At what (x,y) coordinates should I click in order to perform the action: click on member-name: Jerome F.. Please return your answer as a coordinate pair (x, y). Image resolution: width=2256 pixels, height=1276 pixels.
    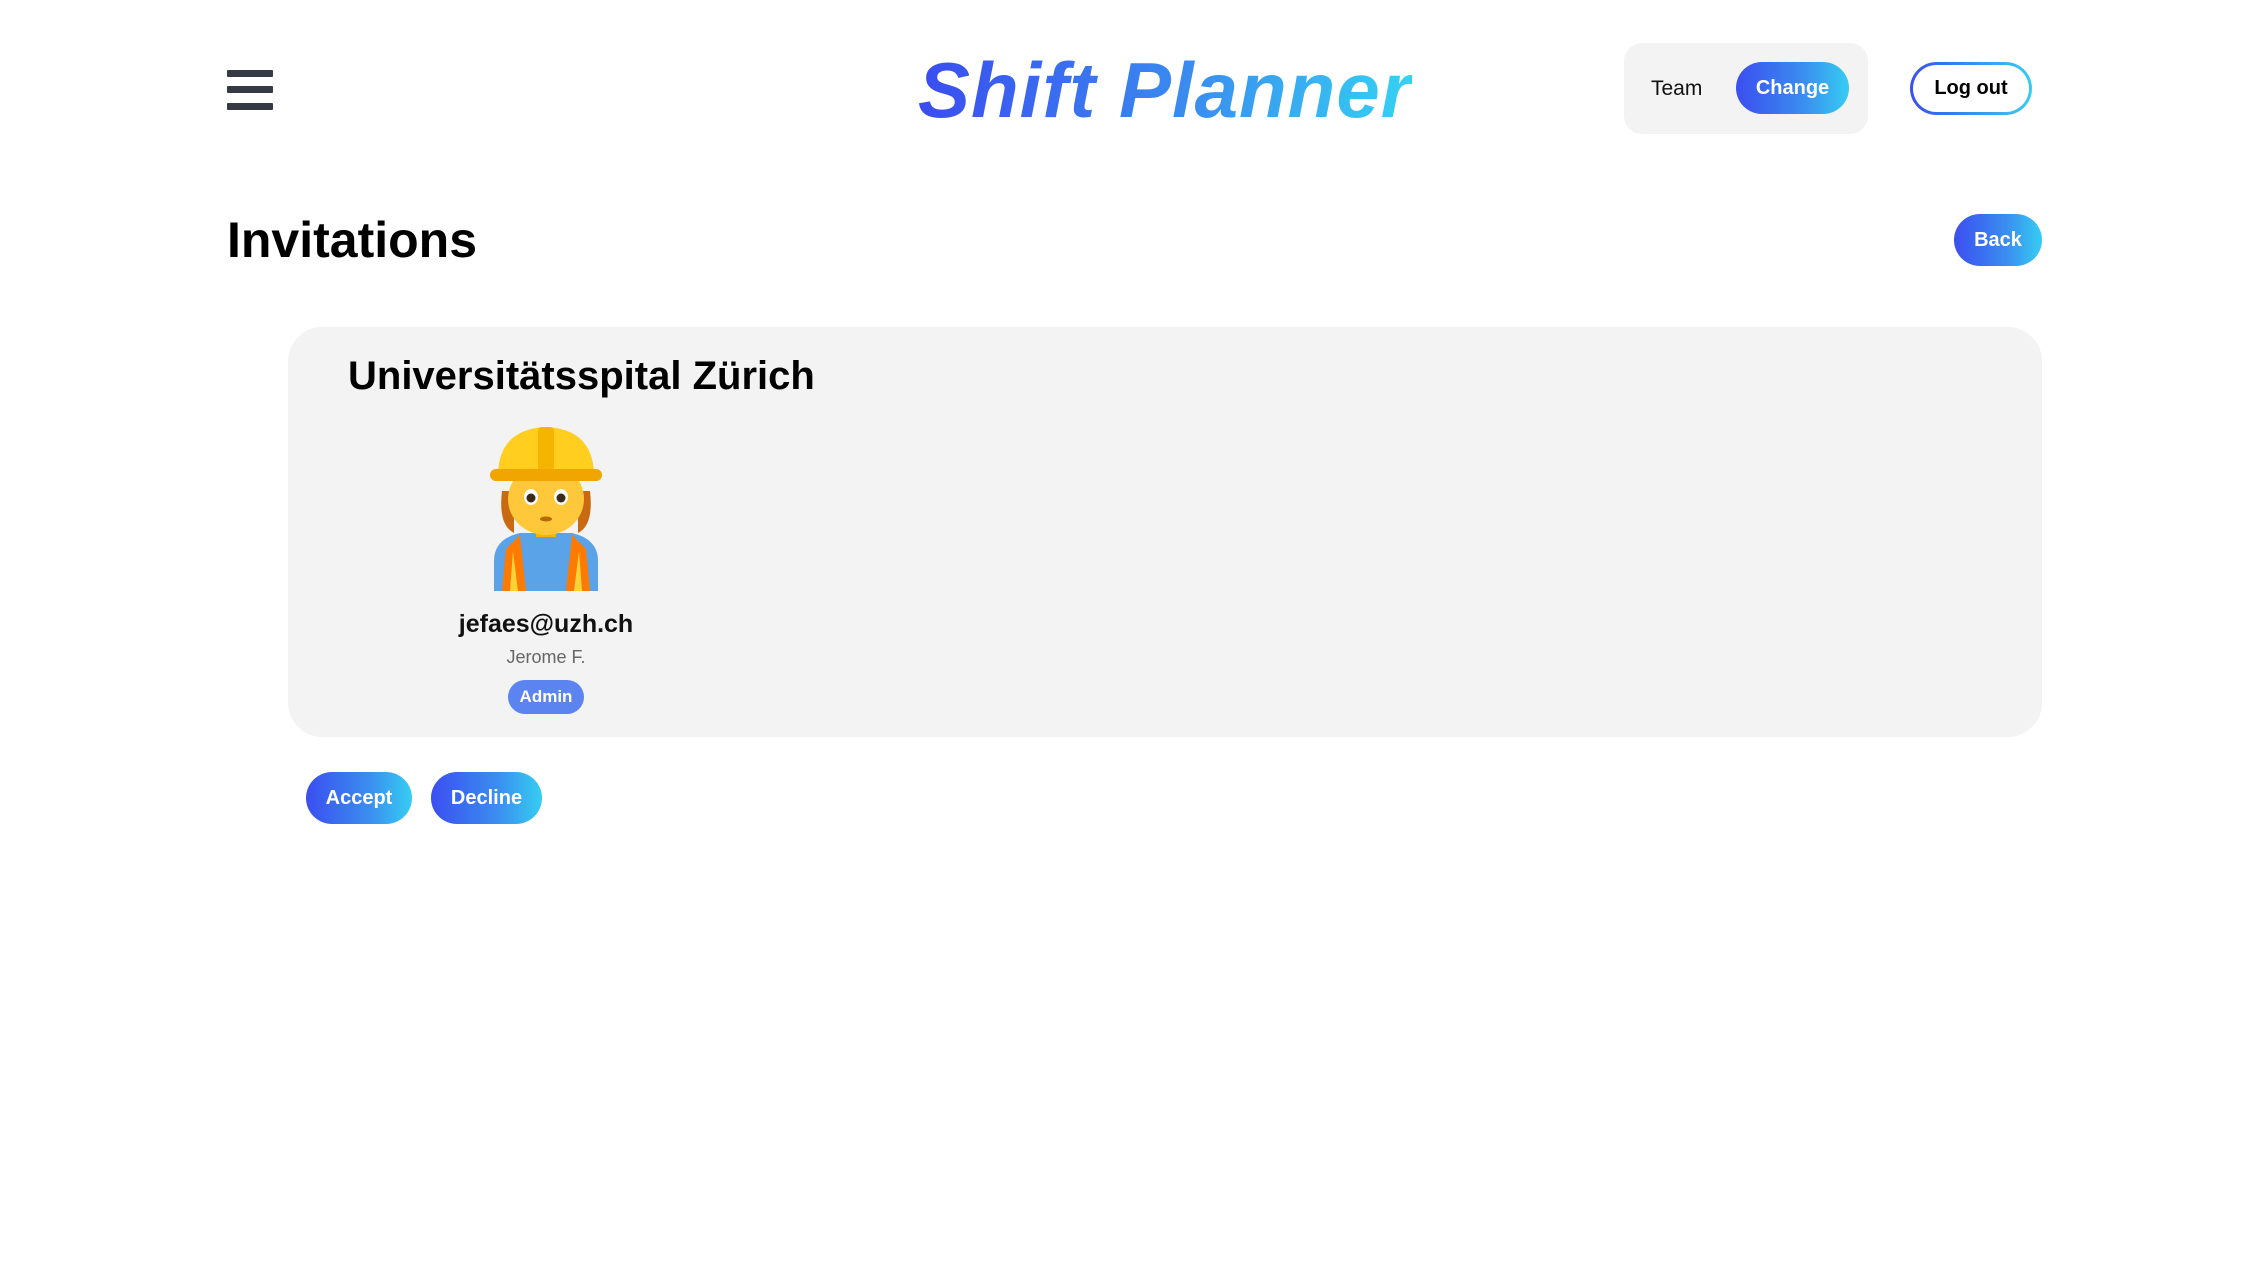
    Looking at the image, I should click on (546, 657).